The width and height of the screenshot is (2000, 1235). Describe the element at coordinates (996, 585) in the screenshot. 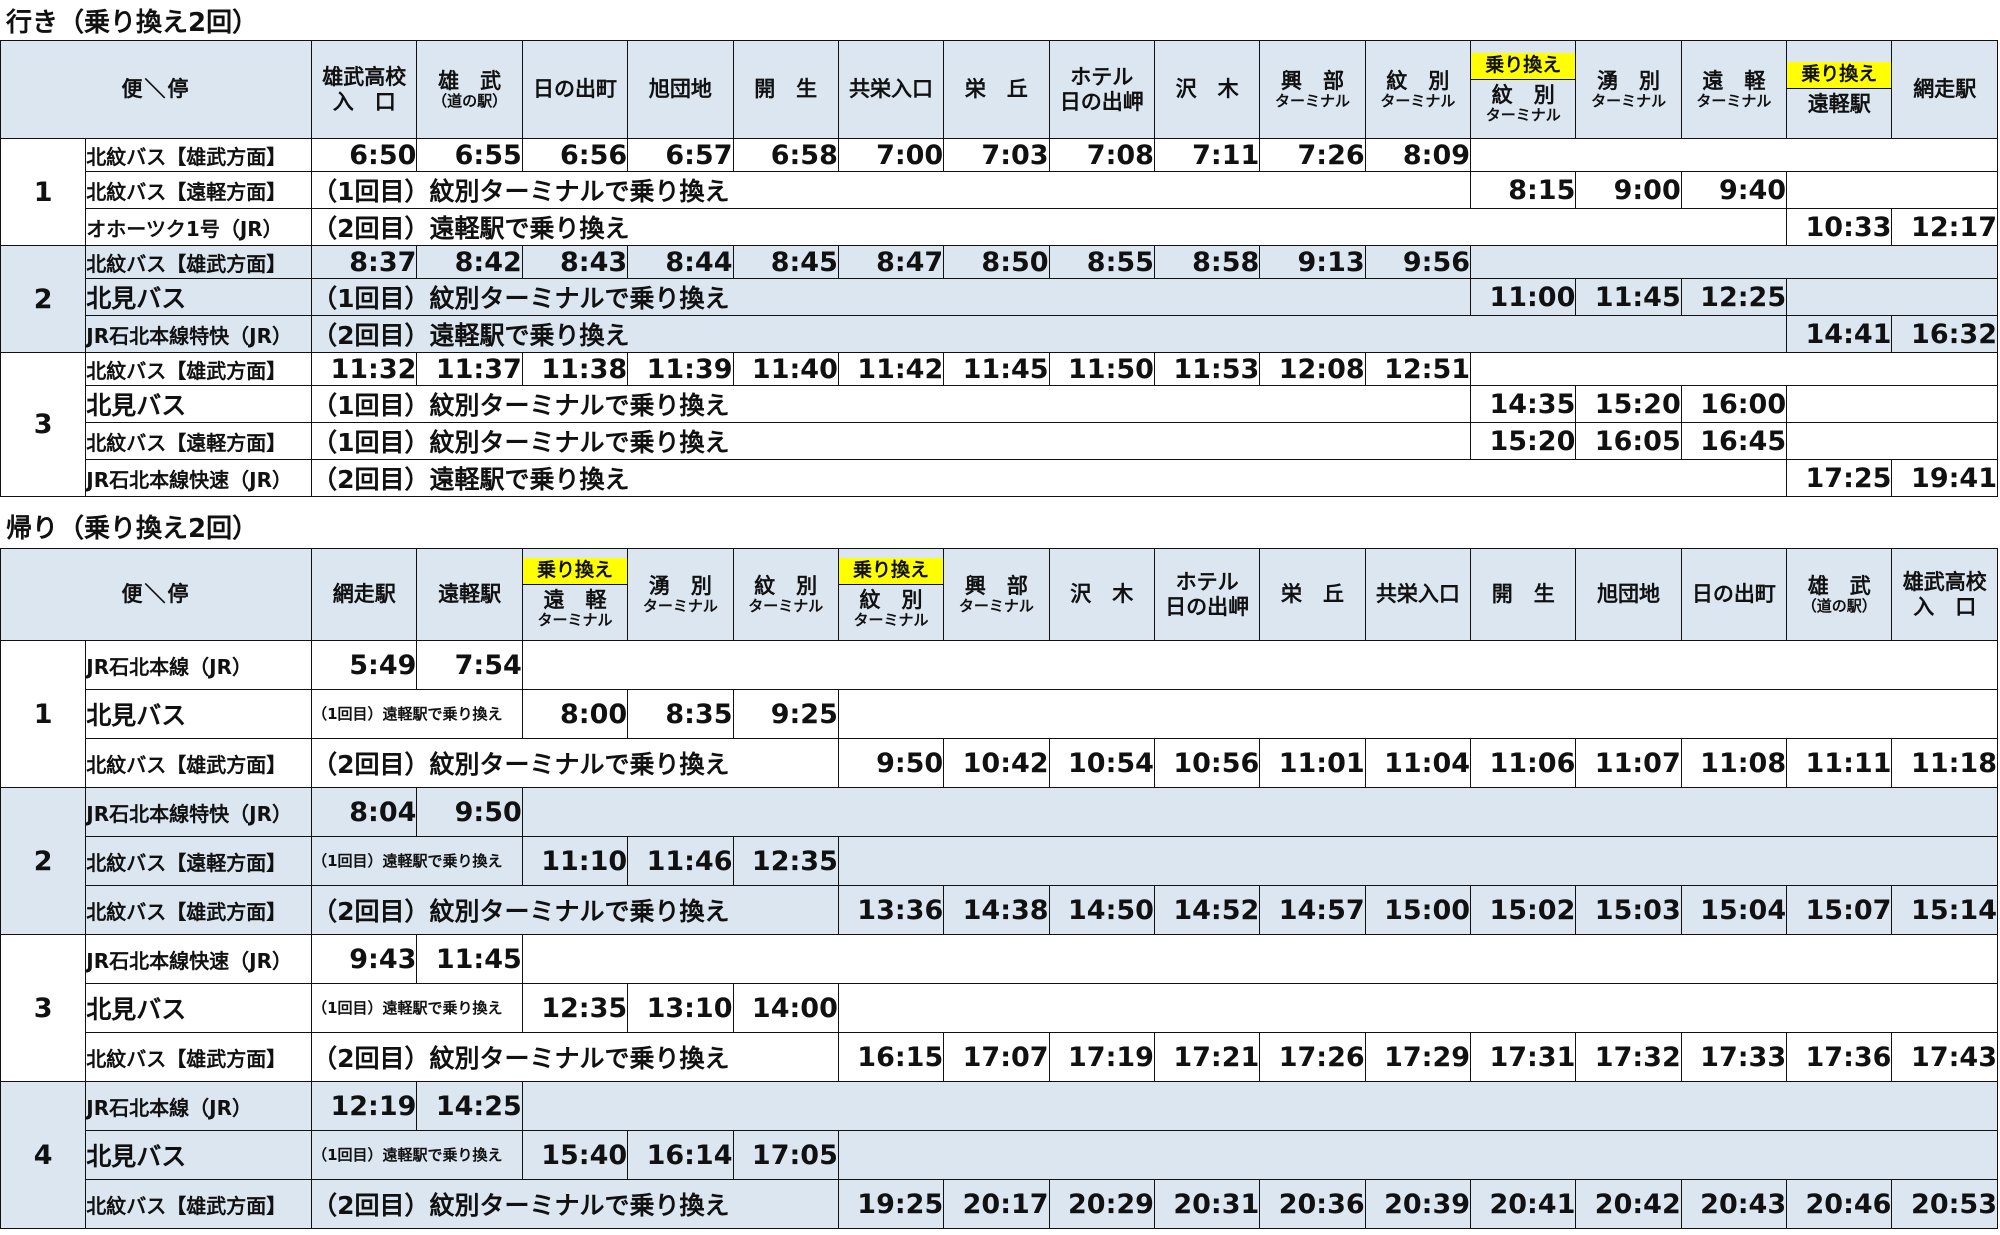

I see `stop-name: 興 部` at that location.